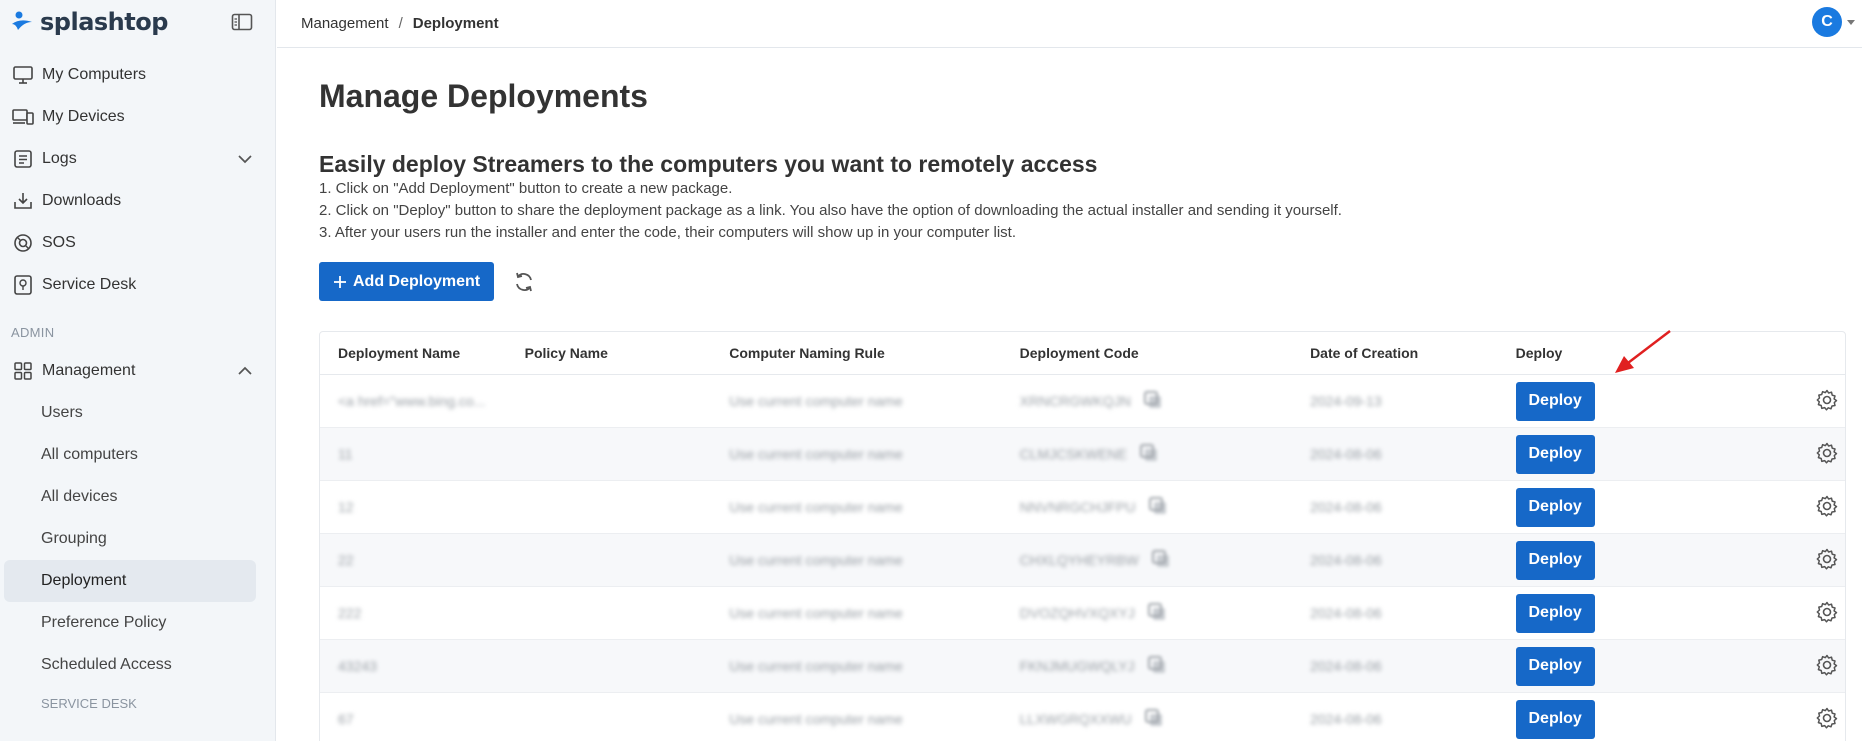 This screenshot has height=741, width=1862. I want to click on sidebar-subitem-preference-policy: Preference Policy, so click(137, 623).